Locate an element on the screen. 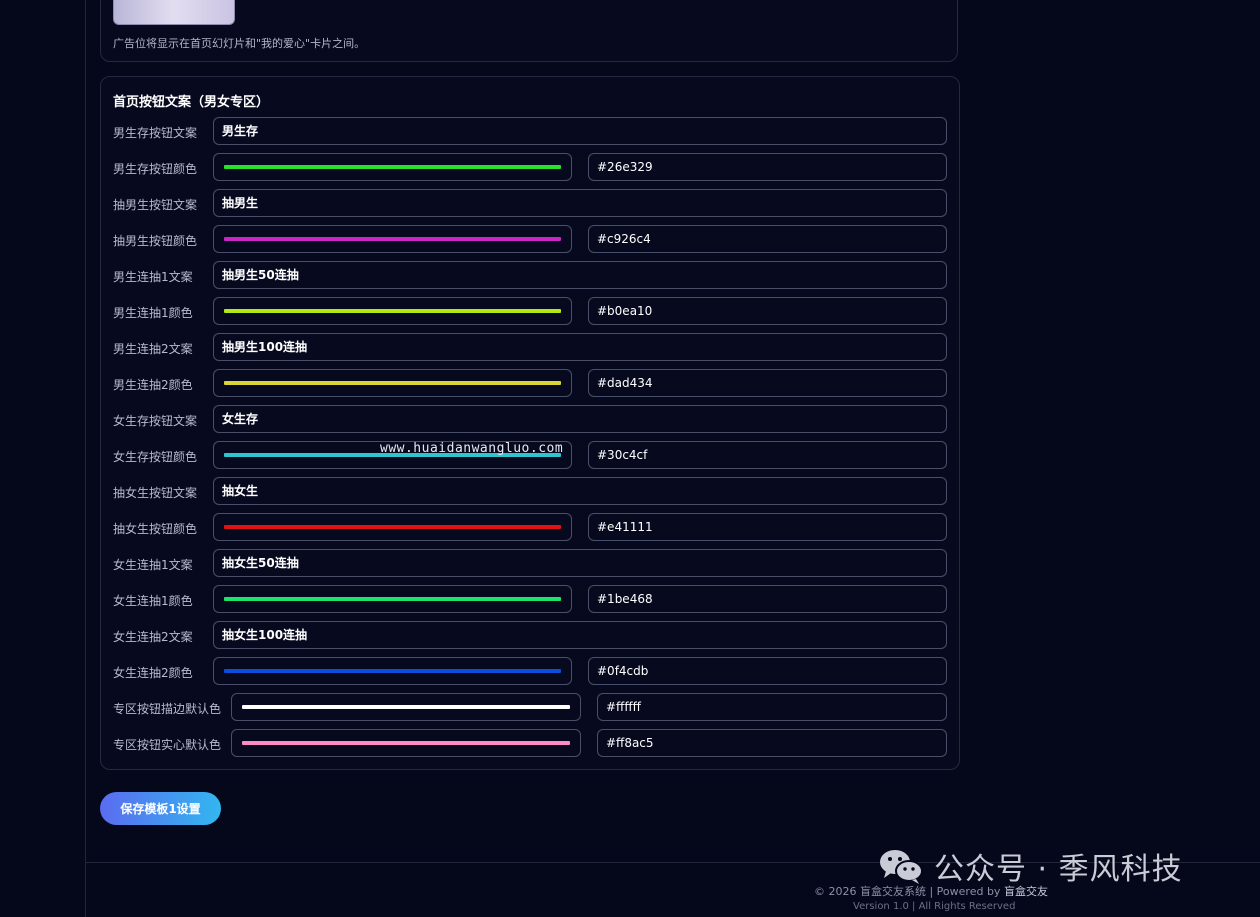 The width and height of the screenshot is (1260, 917). color-setting-row: 专区按钮实心默认色 #ff8ac5 is located at coordinates (530, 743).